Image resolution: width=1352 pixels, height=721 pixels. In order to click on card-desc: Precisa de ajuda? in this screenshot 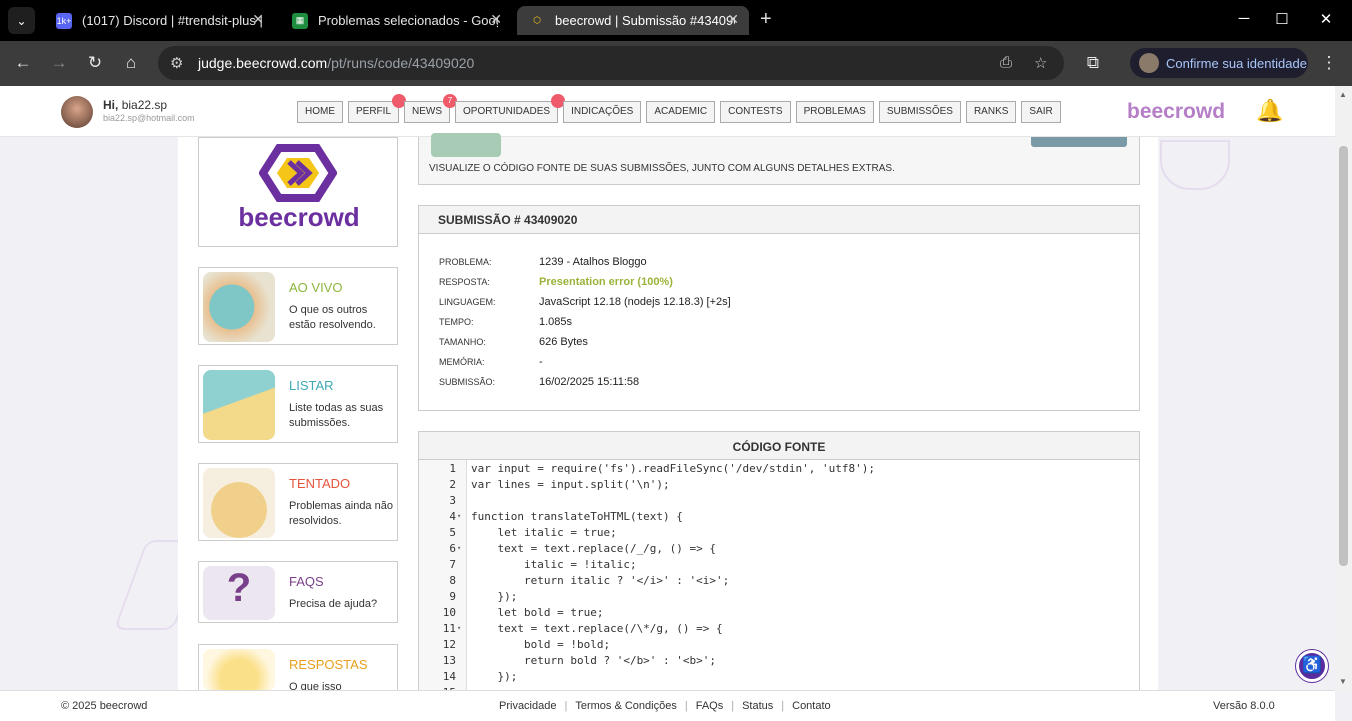, I will do `click(333, 604)`.